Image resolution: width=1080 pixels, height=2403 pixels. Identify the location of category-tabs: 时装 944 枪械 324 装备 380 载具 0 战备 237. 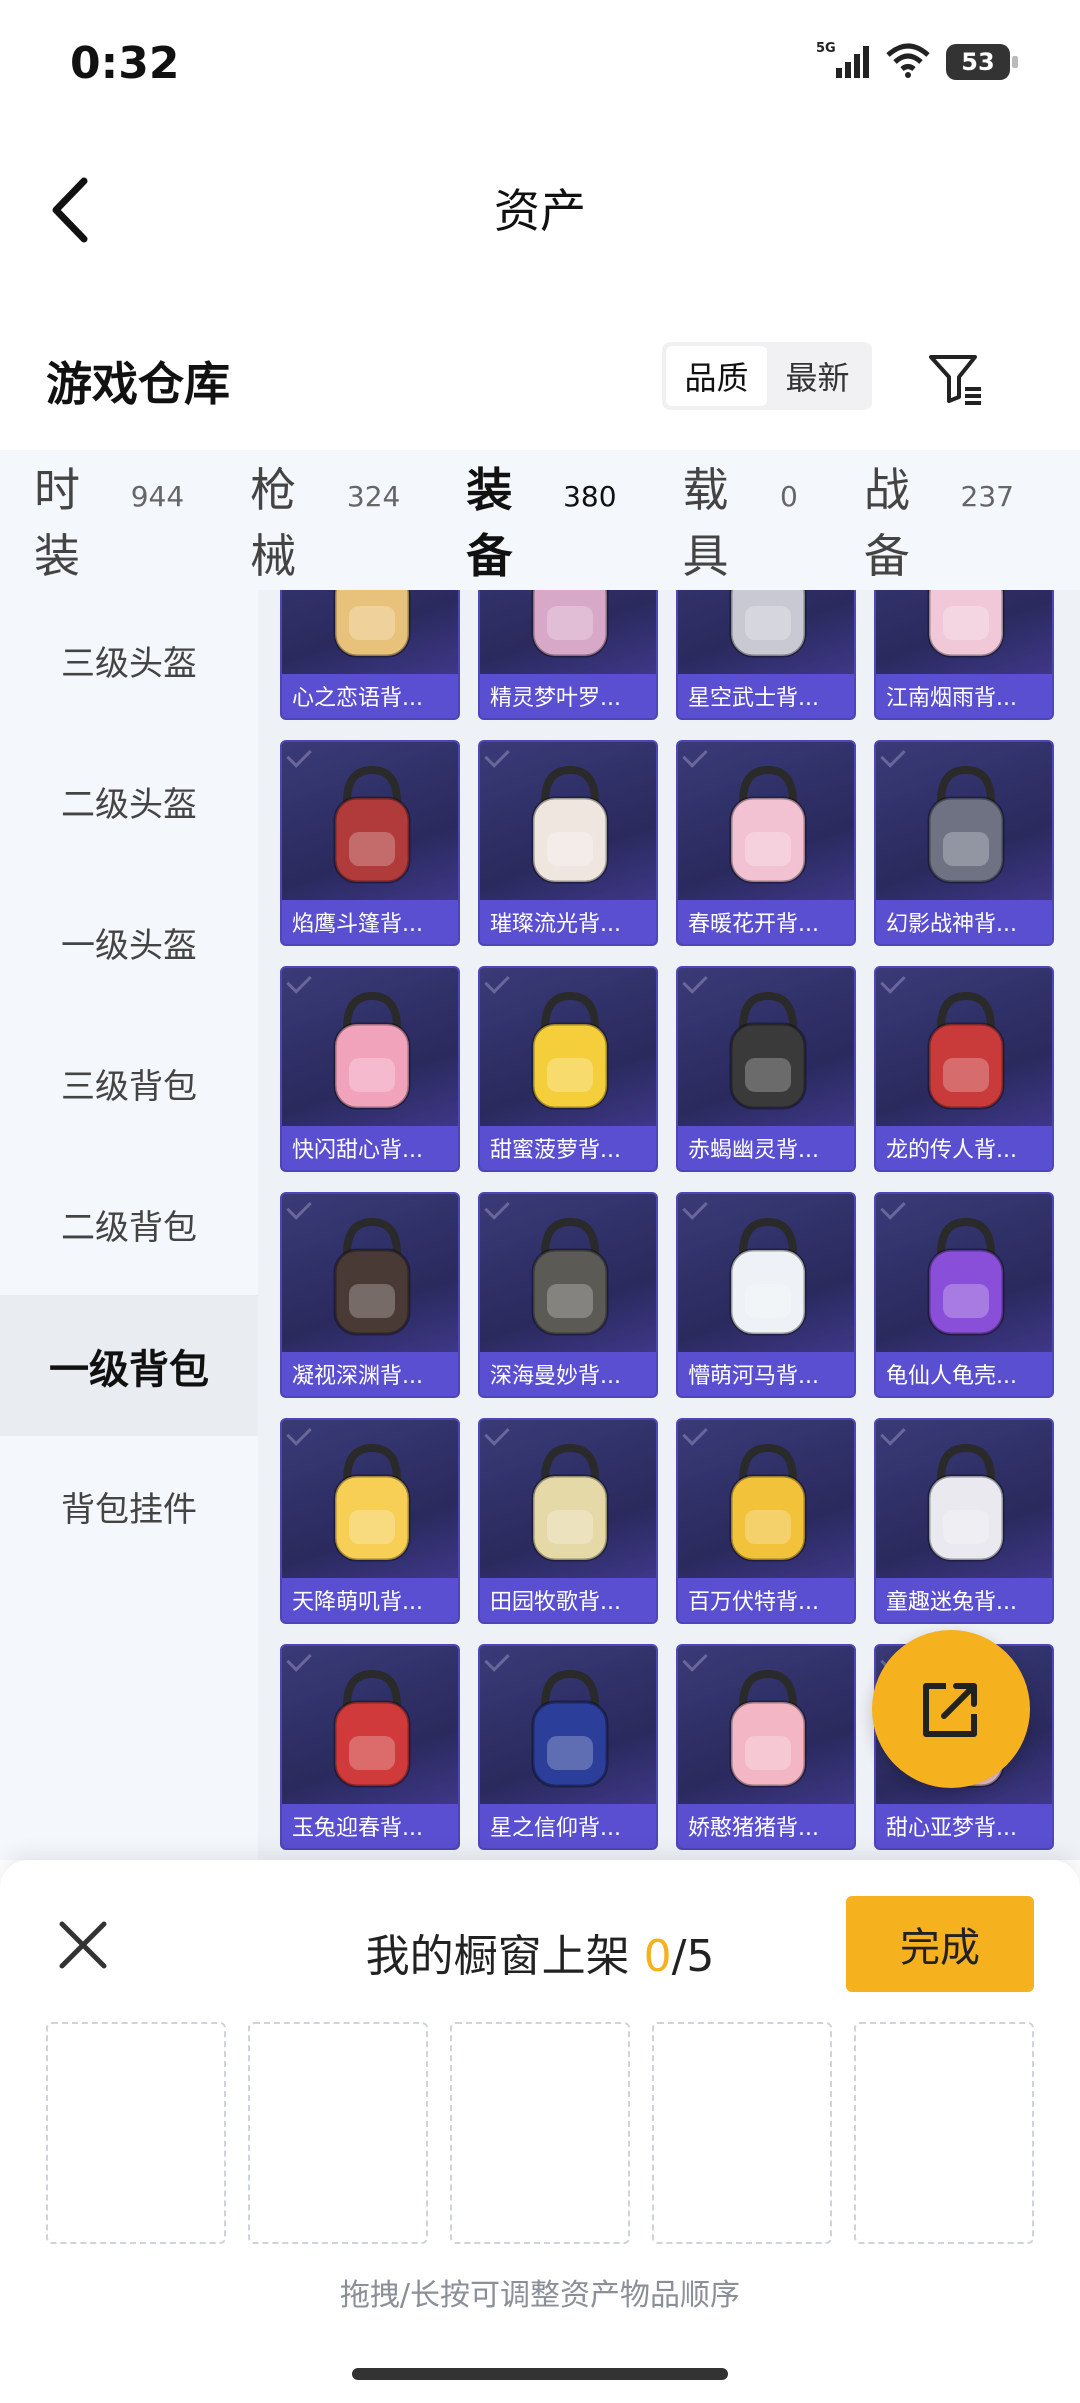
(540, 532).